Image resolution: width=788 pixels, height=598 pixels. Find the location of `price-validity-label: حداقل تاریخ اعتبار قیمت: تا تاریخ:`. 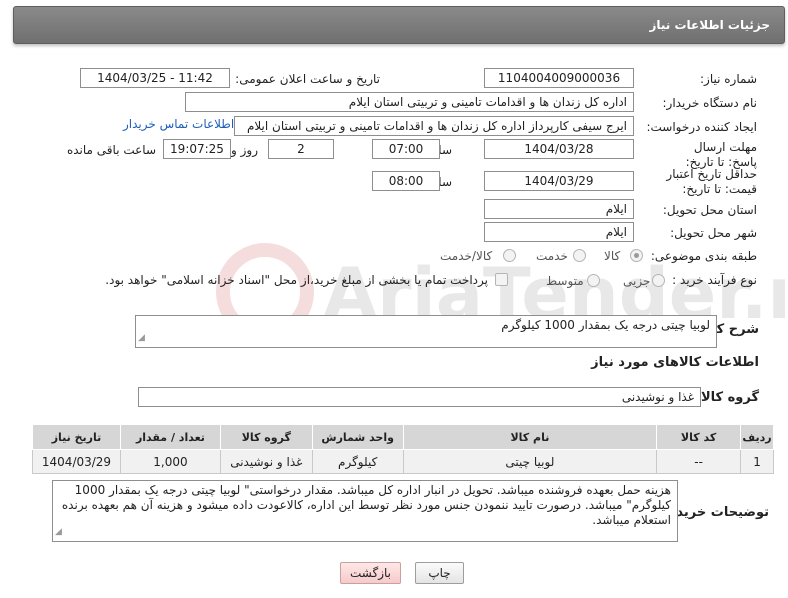

price-validity-label: حداقل تاریخ اعتبار قیمت: تا تاریخ: is located at coordinates (711, 181).